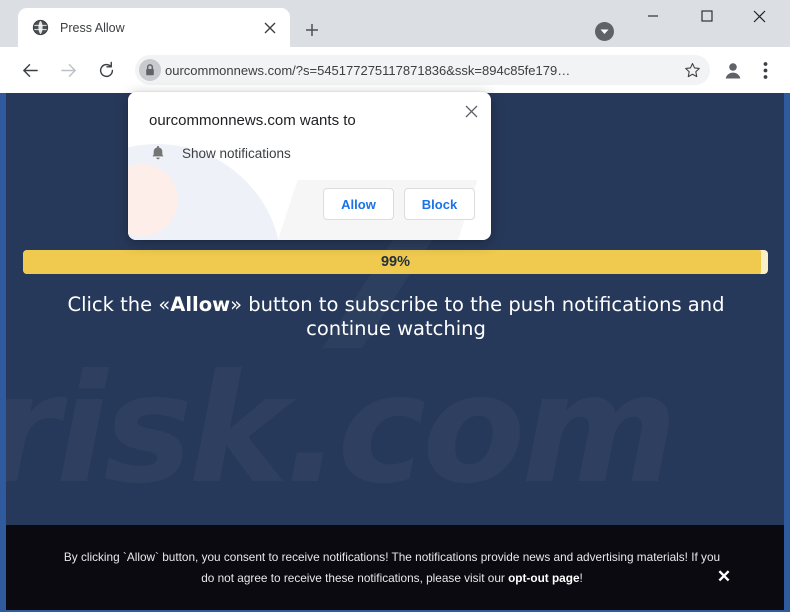  Describe the element at coordinates (358, 204) in the screenshot. I see `allow-button: Allow` at that location.